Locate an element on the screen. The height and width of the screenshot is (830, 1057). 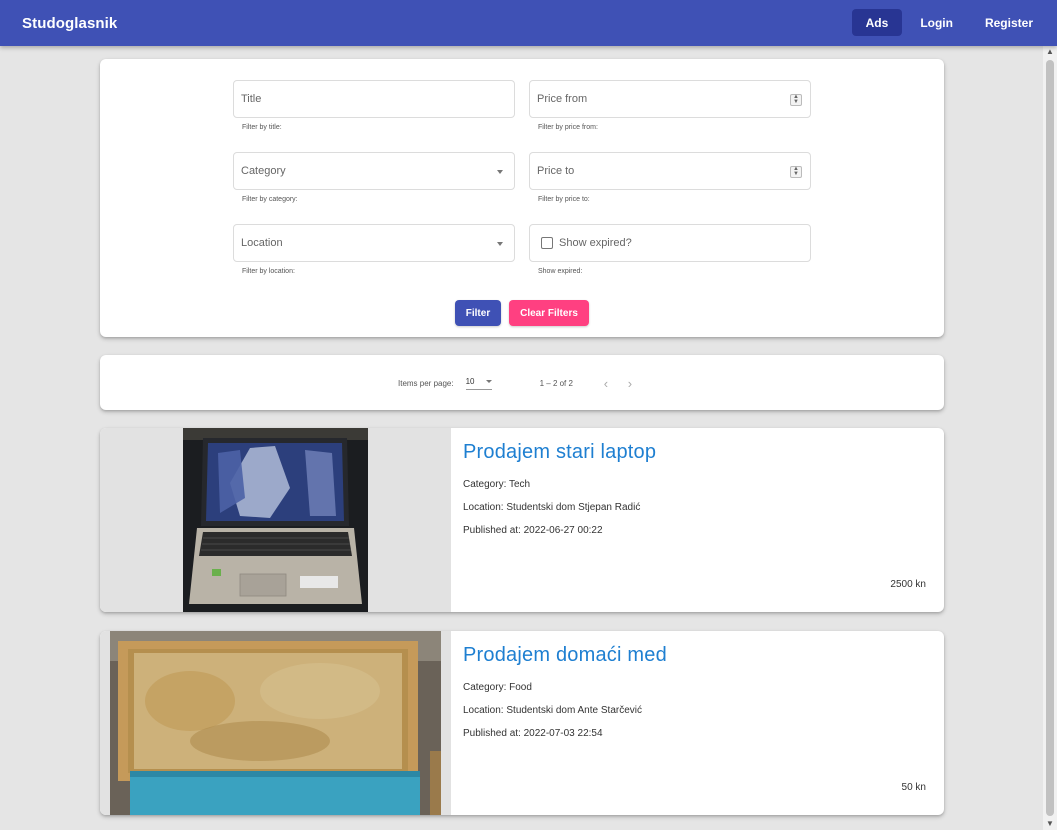
nav-ads-button: Ads is located at coordinates (877, 22).